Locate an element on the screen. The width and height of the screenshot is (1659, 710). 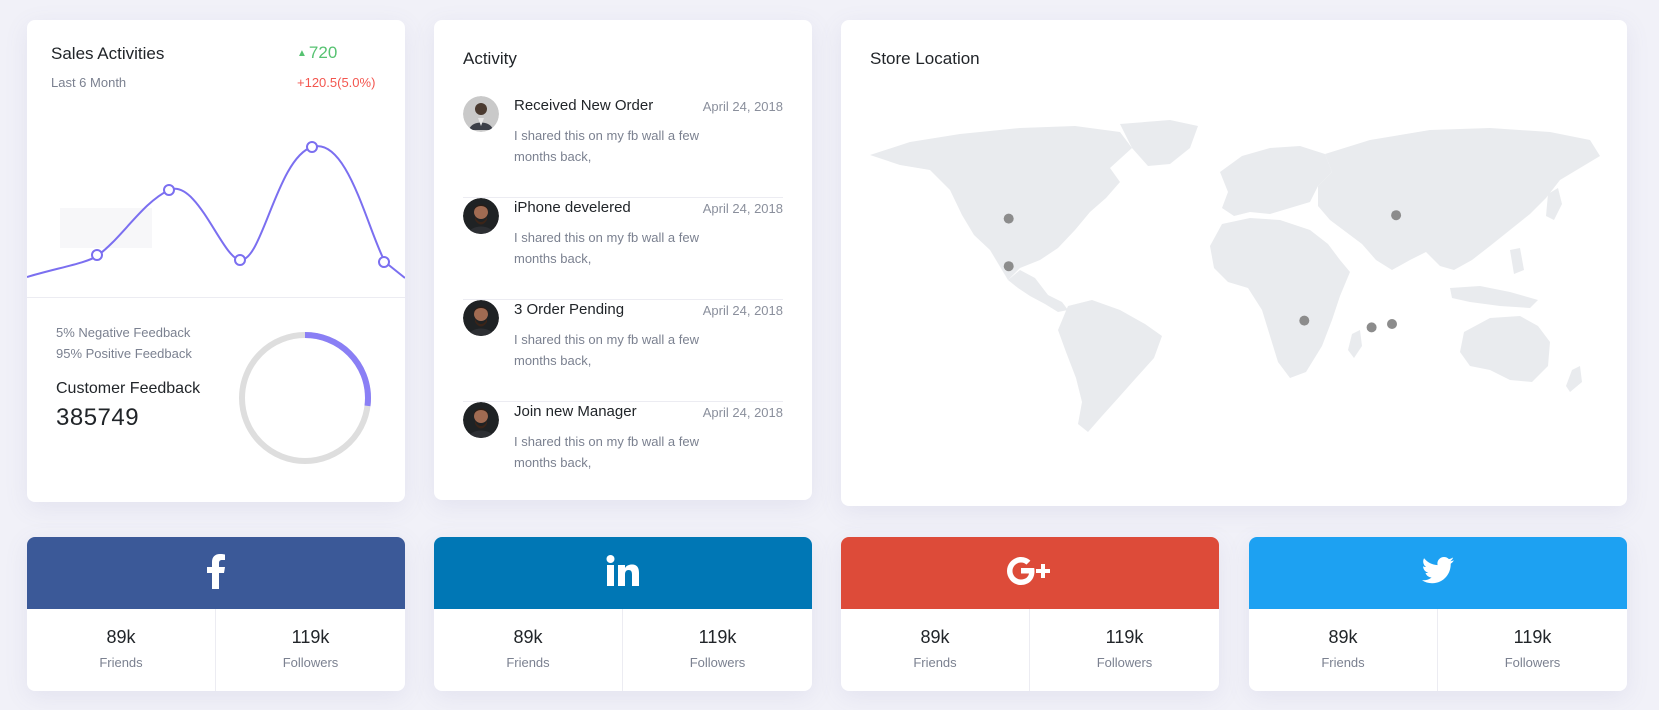
activity-item-title: 3 Order Pending is located at coordinates (569, 309).